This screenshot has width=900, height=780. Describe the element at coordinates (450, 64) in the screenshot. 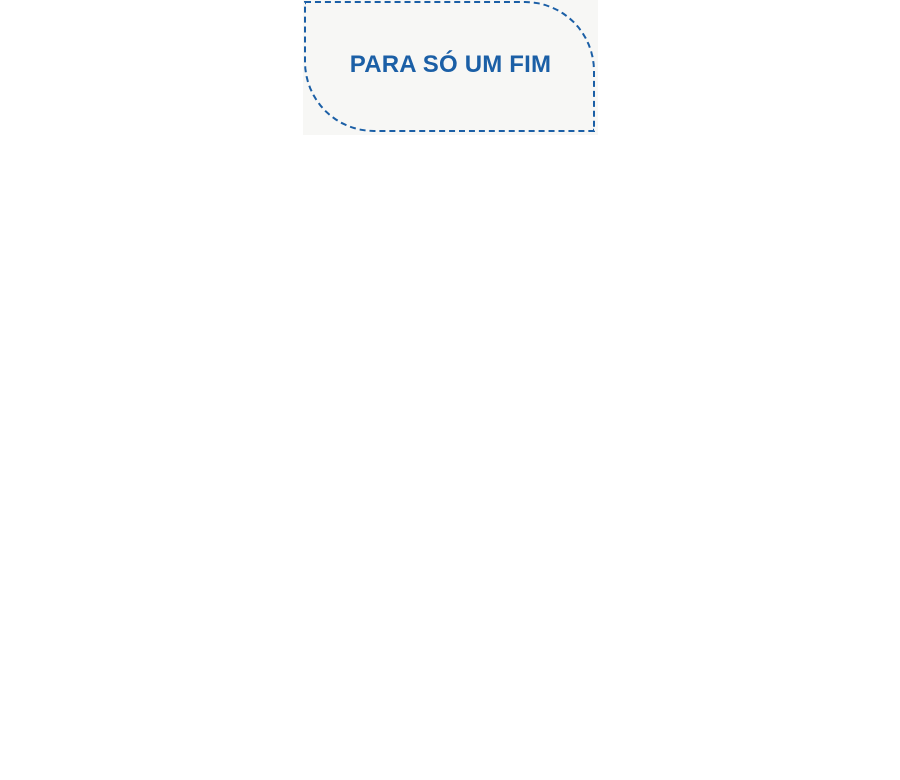

I see `badge-label: PARA SÓ UM FIM` at that location.